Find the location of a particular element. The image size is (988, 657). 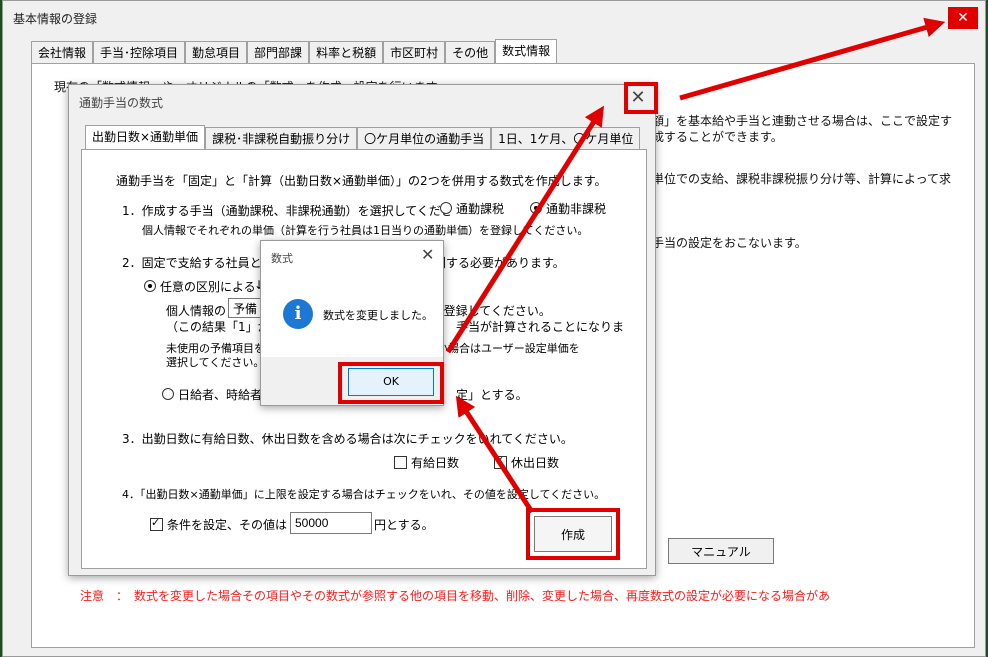

tab-company-info: 会社情報 is located at coordinates (62, 52).